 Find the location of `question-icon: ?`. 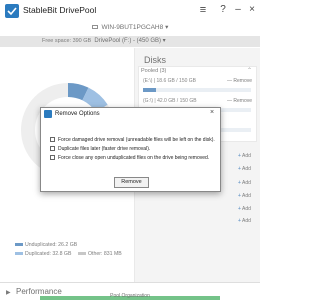

question-icon: ? is located at coordinates (223, 10).